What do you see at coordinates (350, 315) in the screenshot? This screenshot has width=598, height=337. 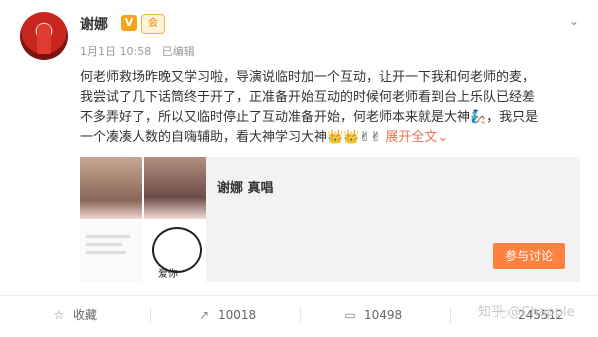 I see `comment-icon: ▭` at bounding box center [350, 315].